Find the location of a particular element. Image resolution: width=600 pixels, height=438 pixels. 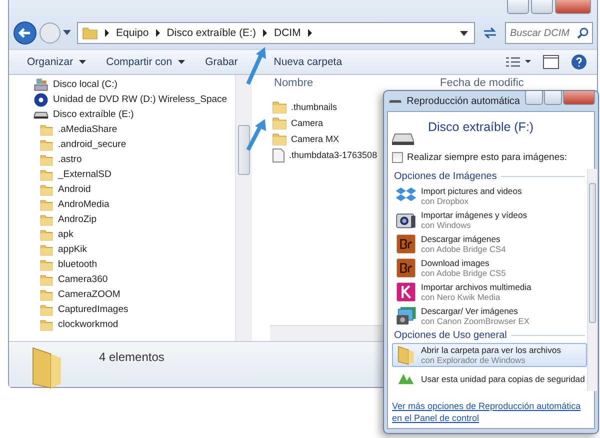

autoplay-option: Importar imágenes y vídeos con Windows is located at coordinates (489, 220).